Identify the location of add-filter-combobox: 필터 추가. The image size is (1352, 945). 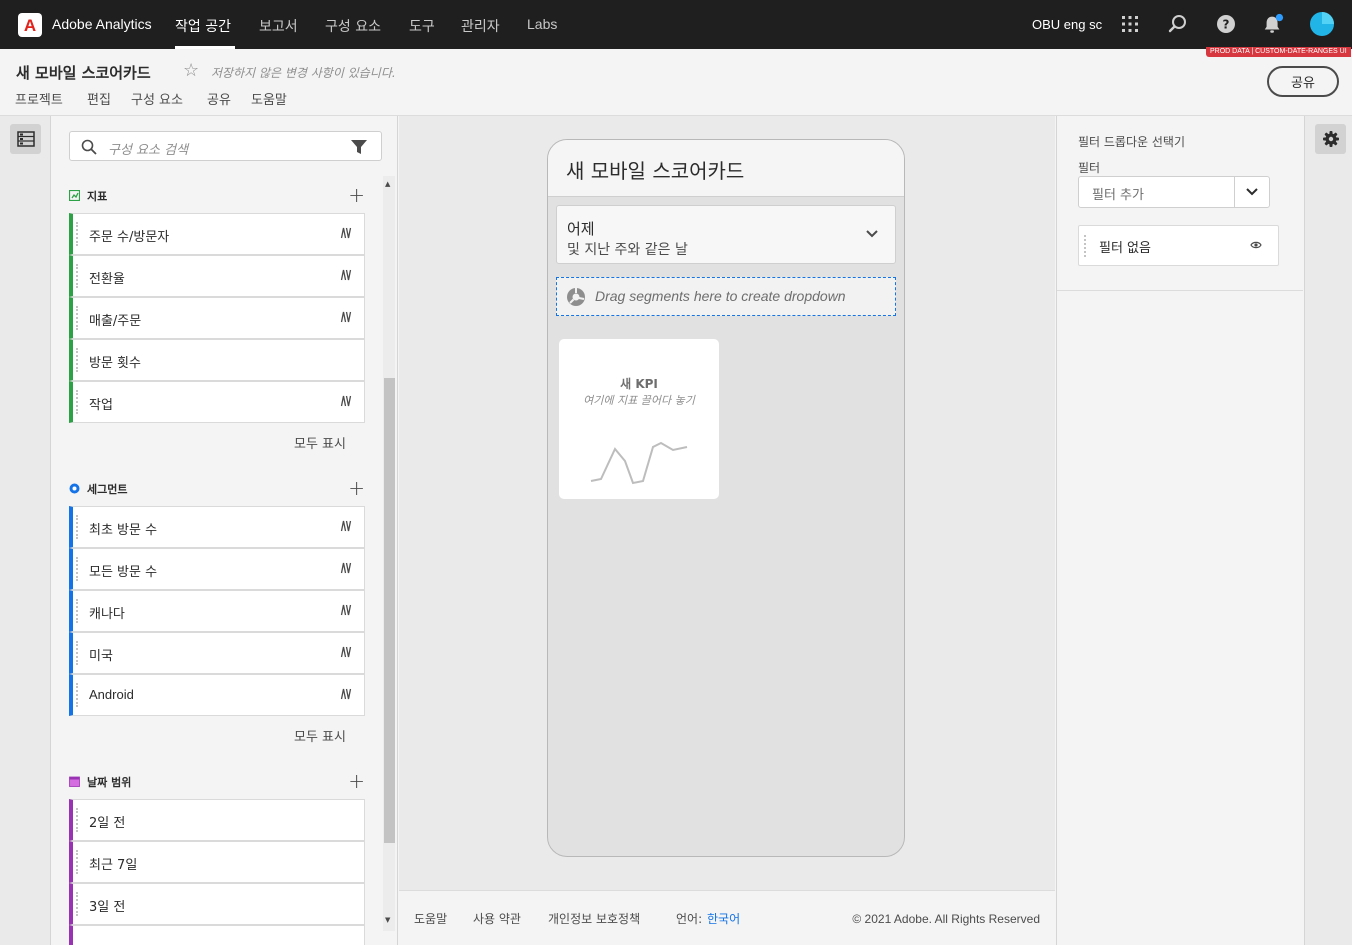
(1174, 192).